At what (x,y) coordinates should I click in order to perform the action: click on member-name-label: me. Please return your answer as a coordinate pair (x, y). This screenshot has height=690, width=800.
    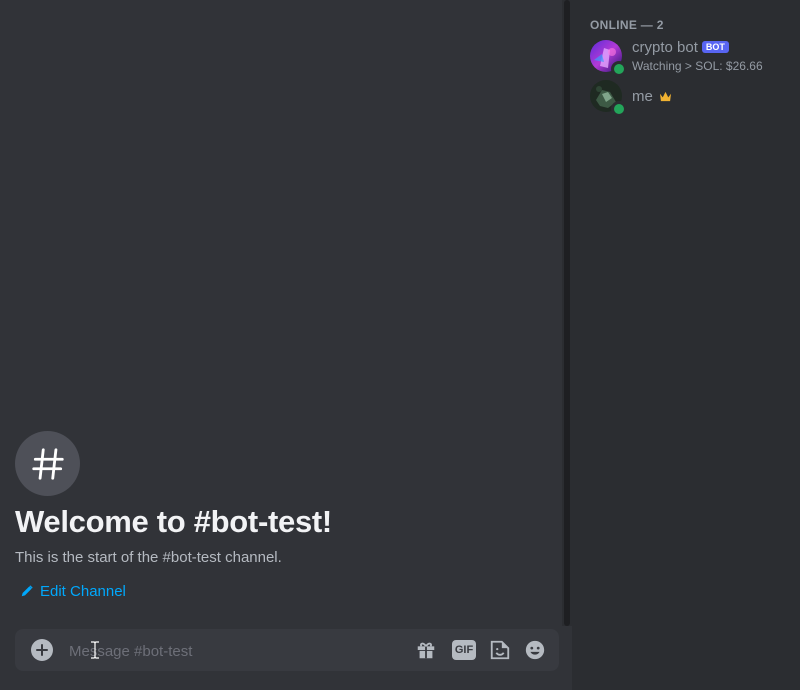
    Looking at the image, I should click on (642, 96).